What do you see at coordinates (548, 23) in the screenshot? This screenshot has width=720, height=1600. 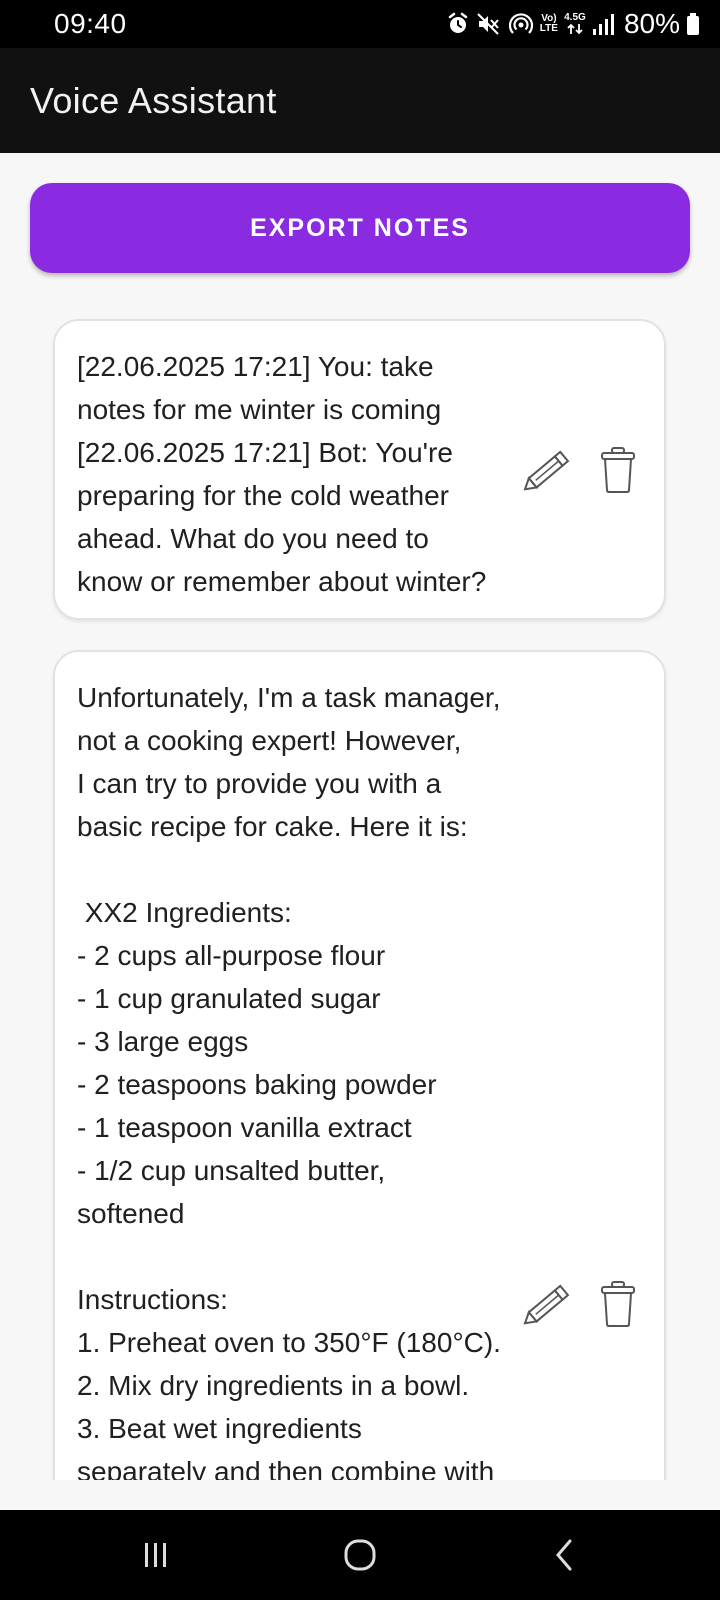 I see `volte-icon: Vo) LTE` at bounding box center [548, 23].